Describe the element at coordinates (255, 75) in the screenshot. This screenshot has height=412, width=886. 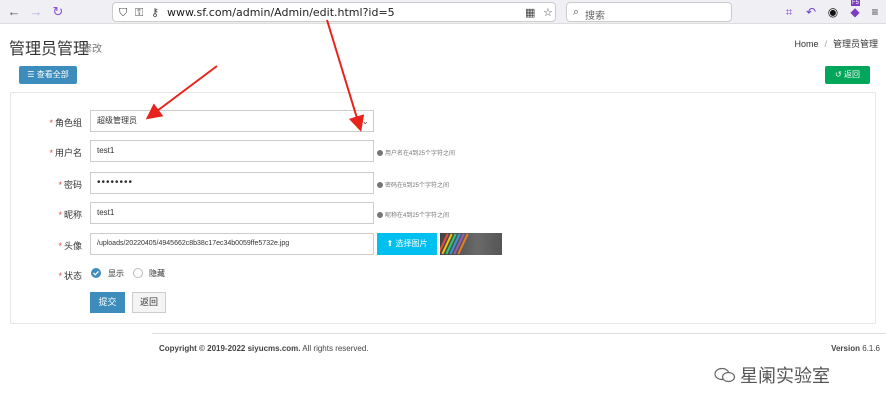
I see `annotation-arrows` at that location.